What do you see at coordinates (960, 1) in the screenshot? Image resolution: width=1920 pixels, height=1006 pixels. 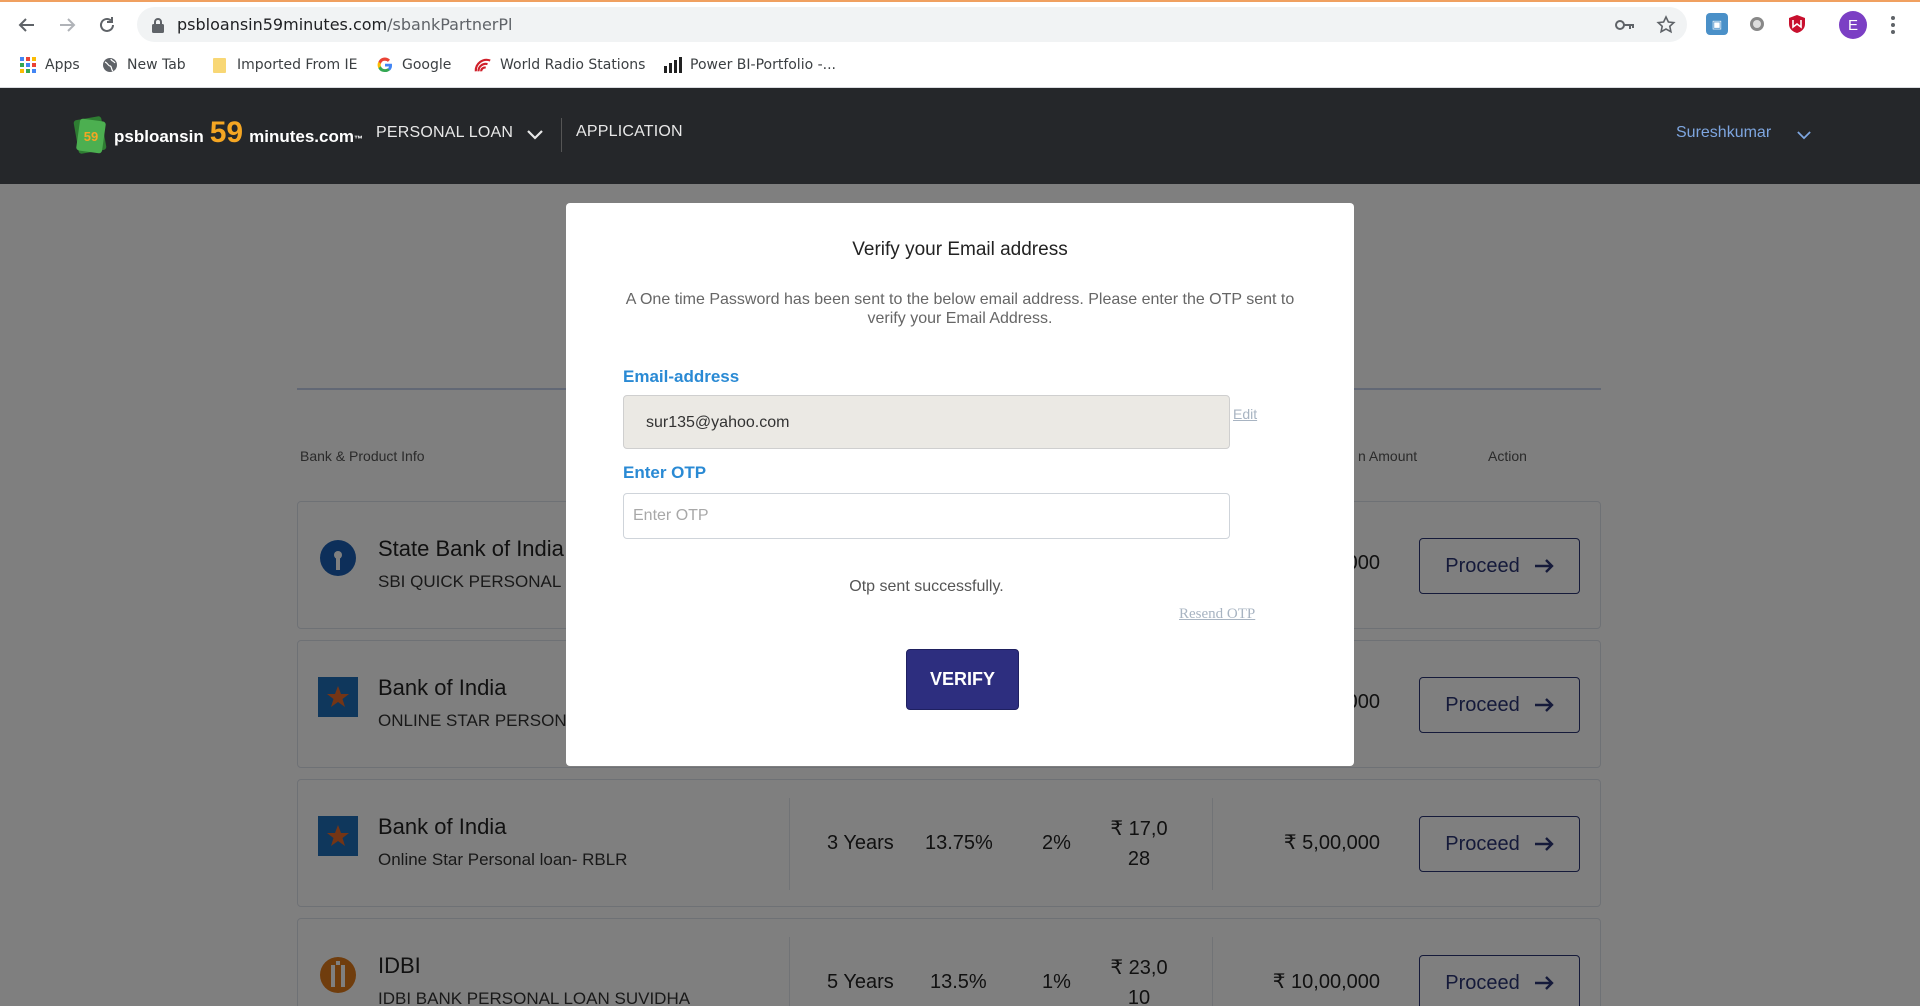 I see `page-load-indicator` at bounding box center [960, 1].